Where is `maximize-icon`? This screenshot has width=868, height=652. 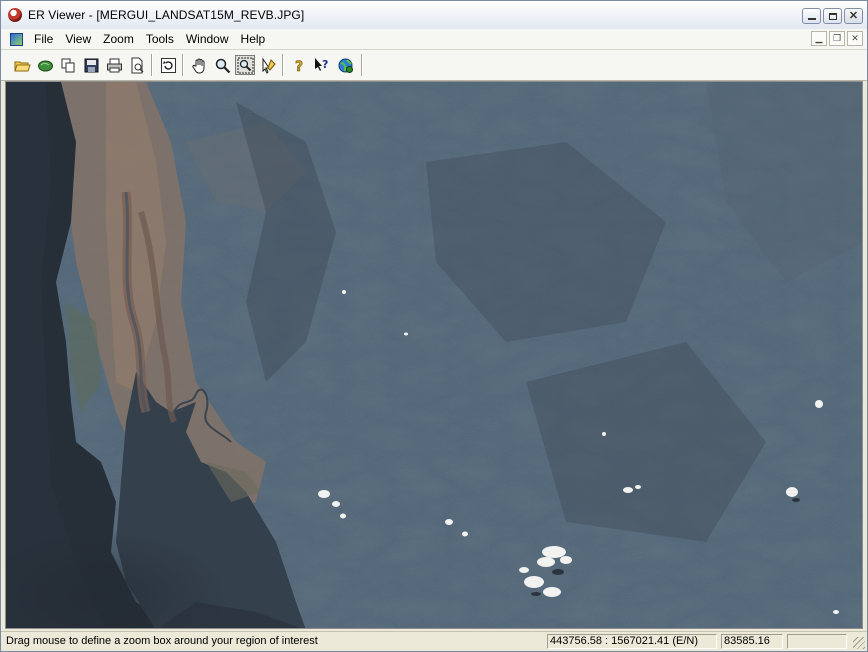 maximize-icon is located at coordinates (832, 16).